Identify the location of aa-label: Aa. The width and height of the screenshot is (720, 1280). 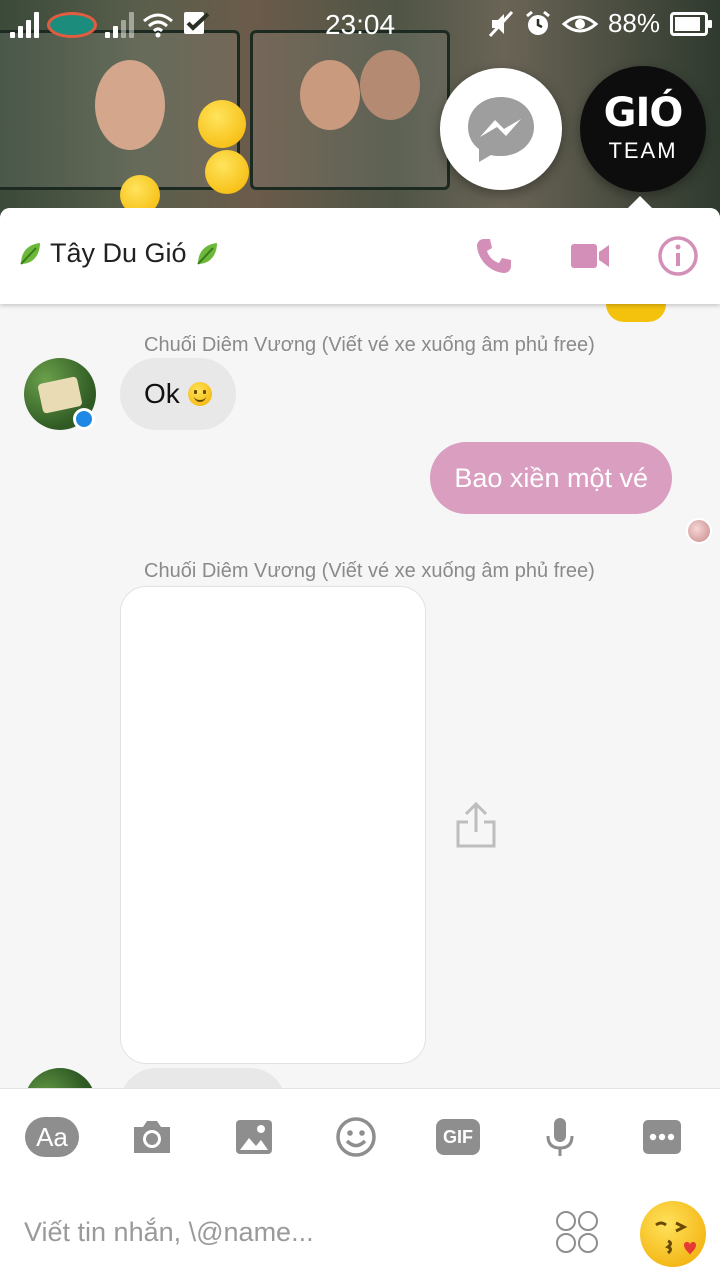
(52, 1137).